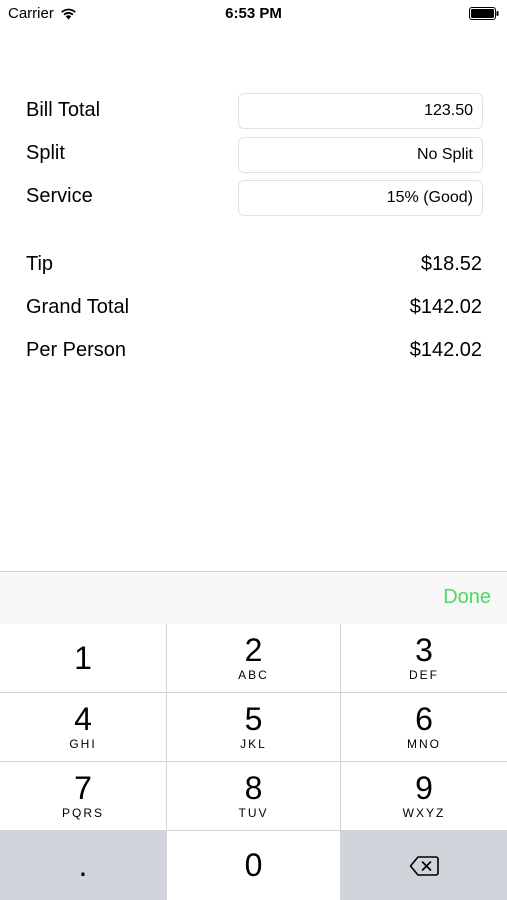  What do you see at coordinates (445, 307) in the screenshot?
I see `grand-total-value: $142.02` at bounding box center [445, 307].